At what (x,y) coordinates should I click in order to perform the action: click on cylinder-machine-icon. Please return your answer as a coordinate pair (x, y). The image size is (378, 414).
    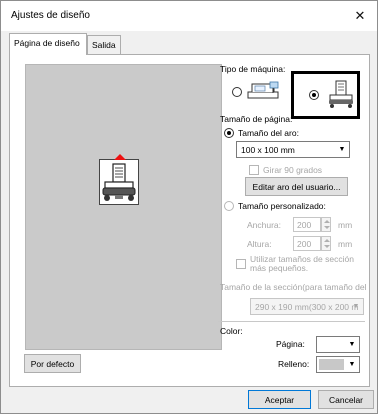
    Looking at the image, I should click on (341, 94).